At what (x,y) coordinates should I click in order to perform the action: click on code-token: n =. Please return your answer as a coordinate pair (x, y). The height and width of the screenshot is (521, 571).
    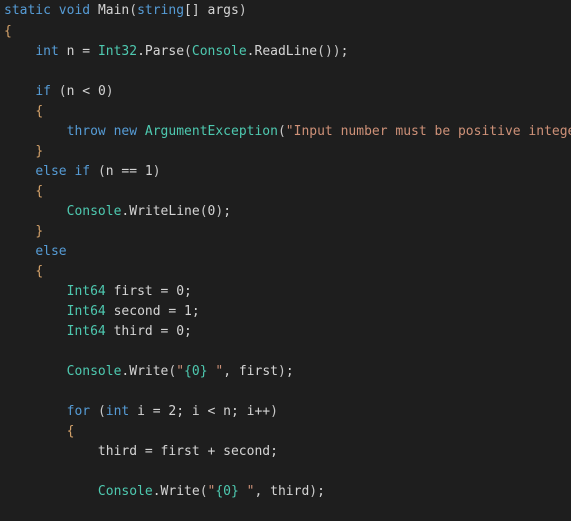
    Looking at the image, I should click on (78, 51).